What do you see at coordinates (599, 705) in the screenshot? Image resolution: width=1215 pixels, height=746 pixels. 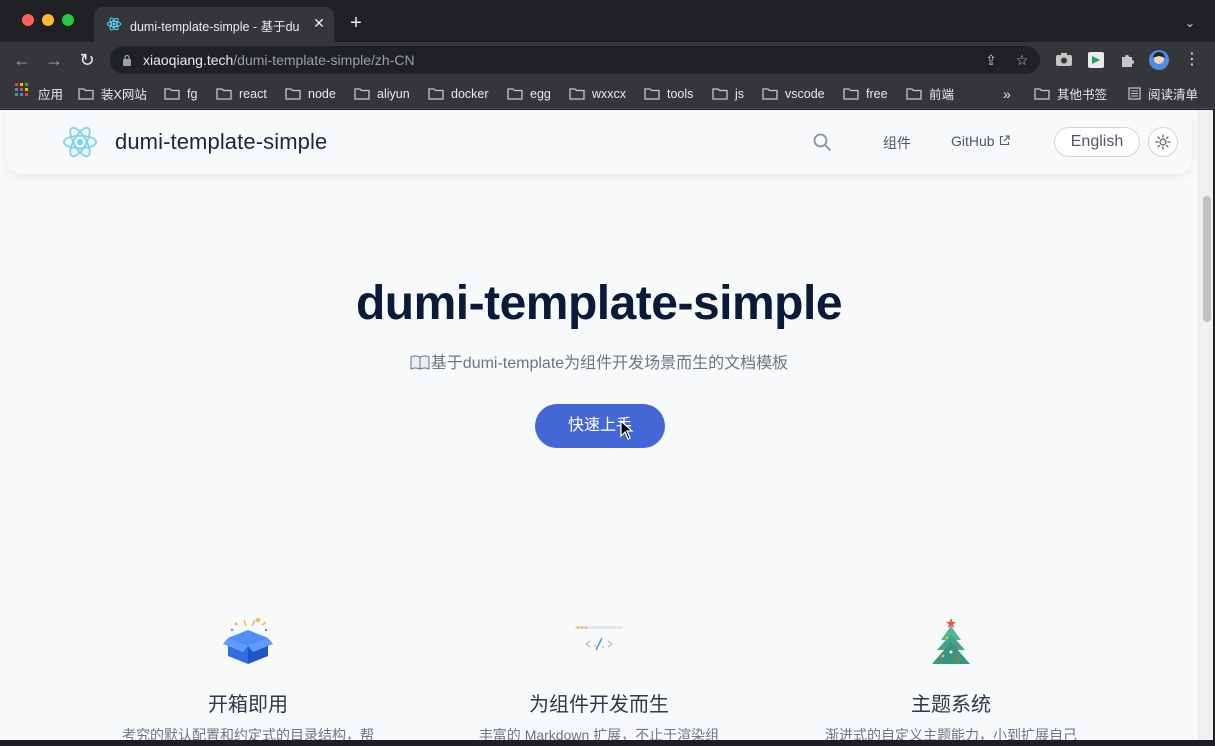 I see `feature-title: 为组件开发而生` at bounding box center [599, 705].